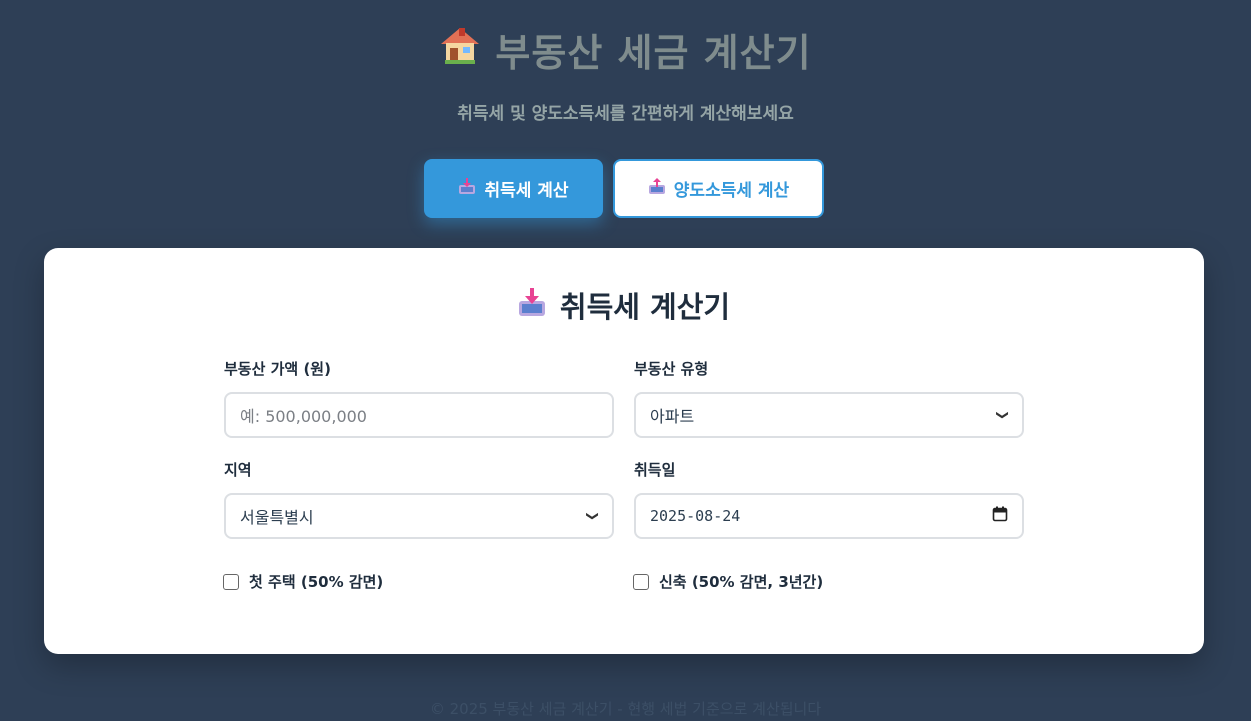  What do you see at coordinates (231, 581) in the screenshot?
I see `first-home-checkbox` at bounding box center [231, 581].